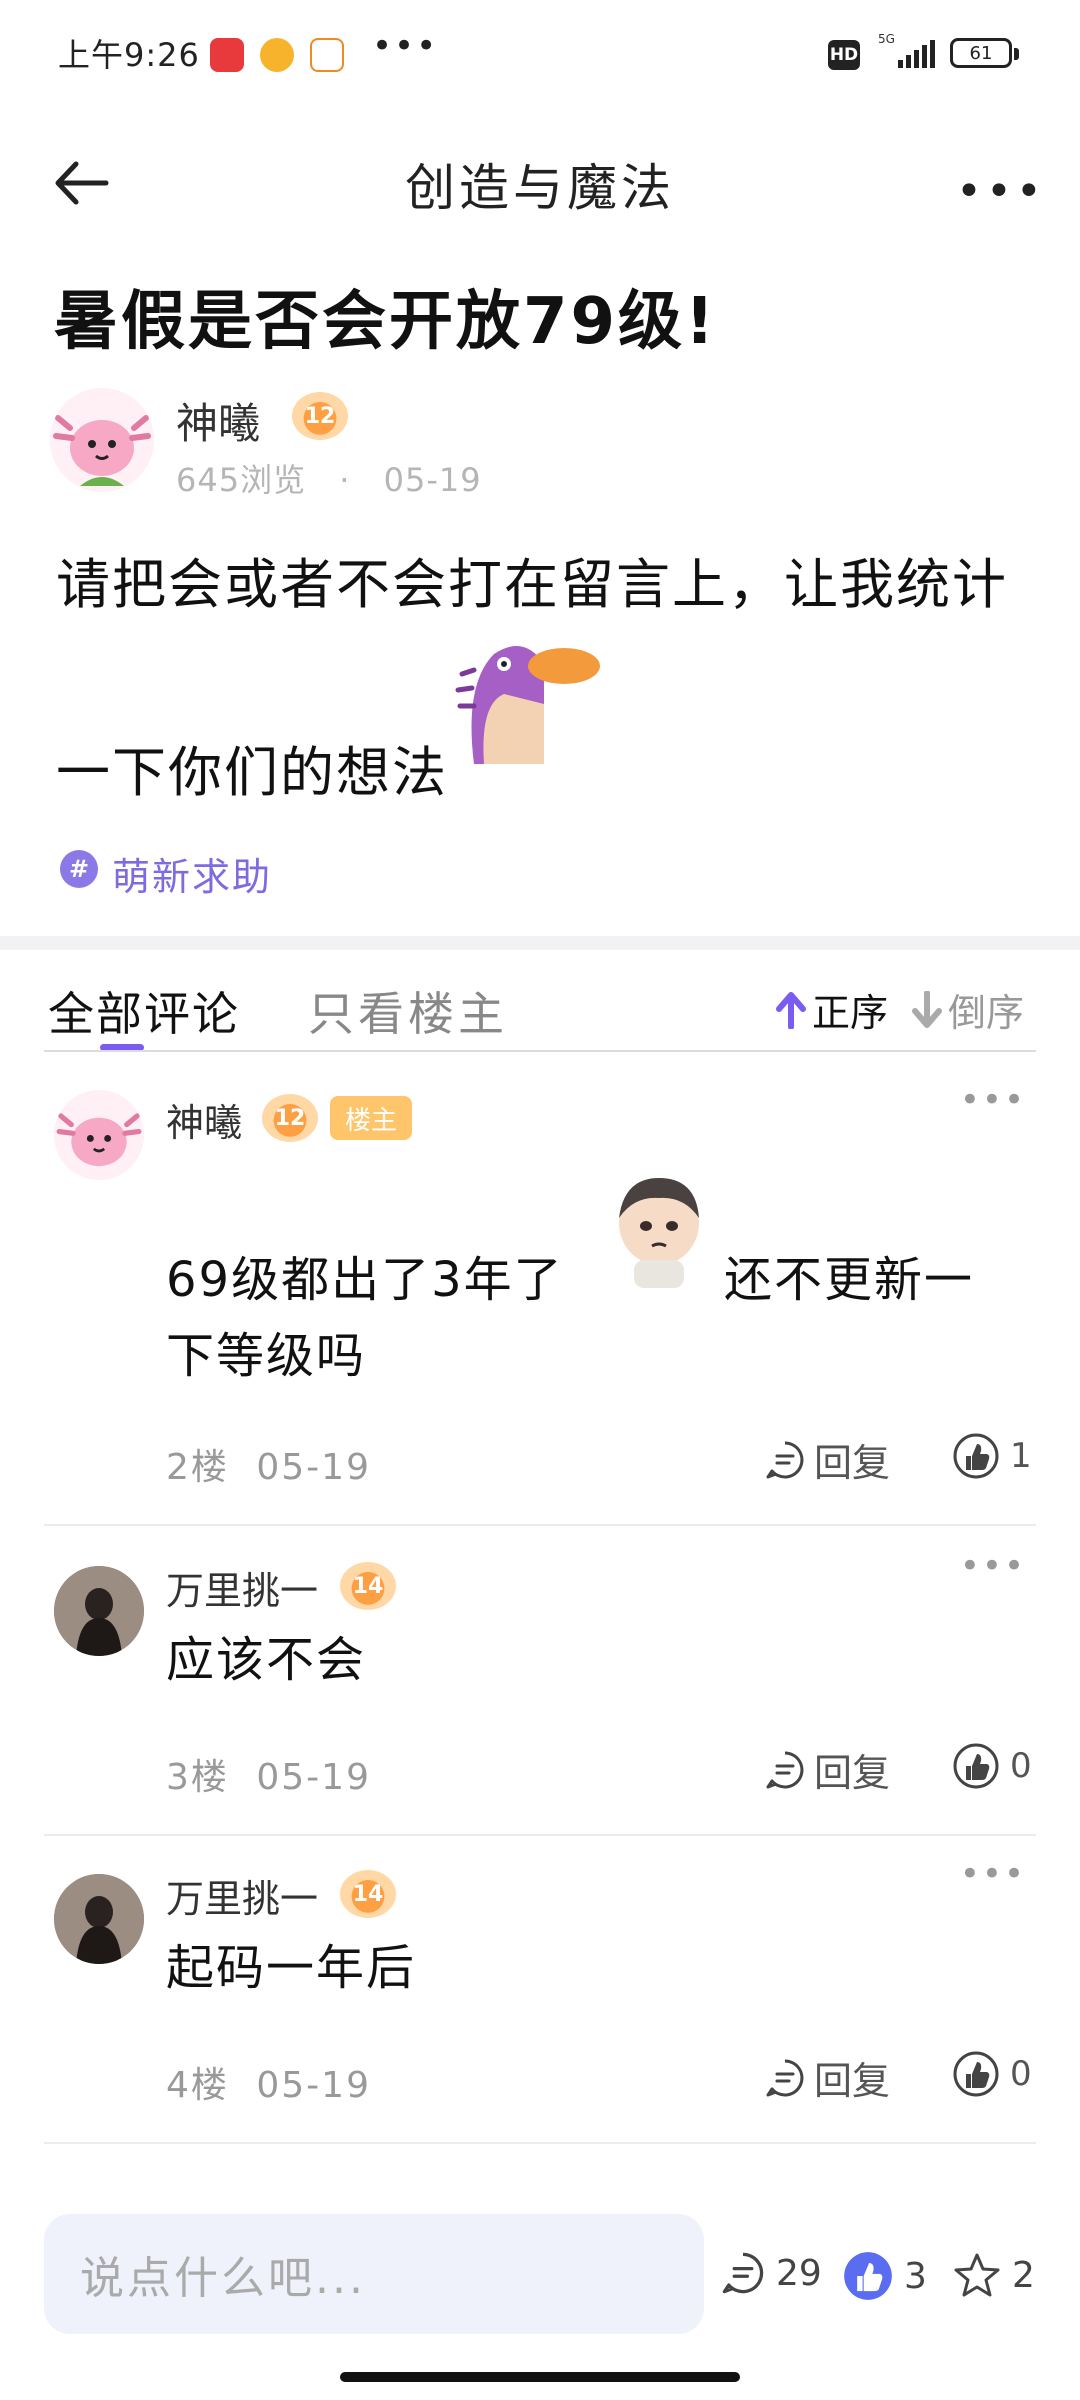 The image size is (1080, 2400). I want to click on comment-text: 起码一年后, so click(291, 1968).